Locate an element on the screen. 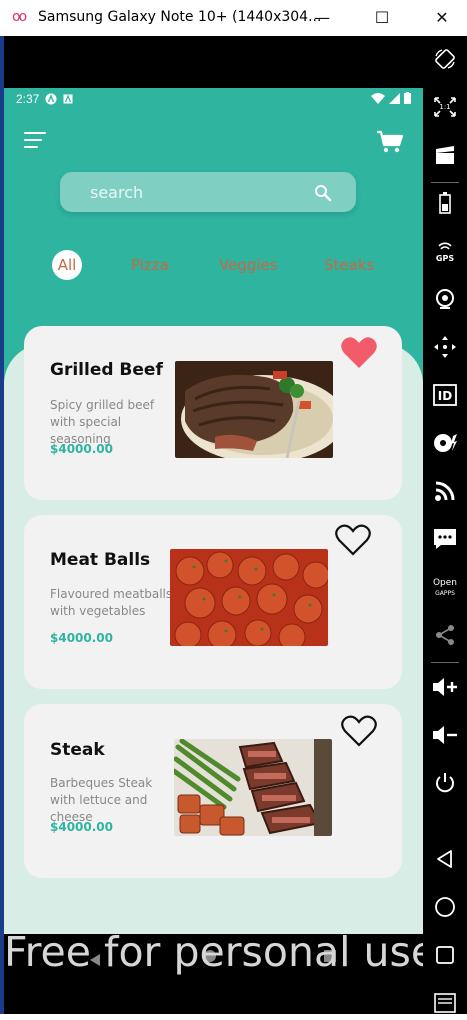 The height and width of the screenshot is (1020, 467). id-icon: ID is located at coordinates (445, 395).